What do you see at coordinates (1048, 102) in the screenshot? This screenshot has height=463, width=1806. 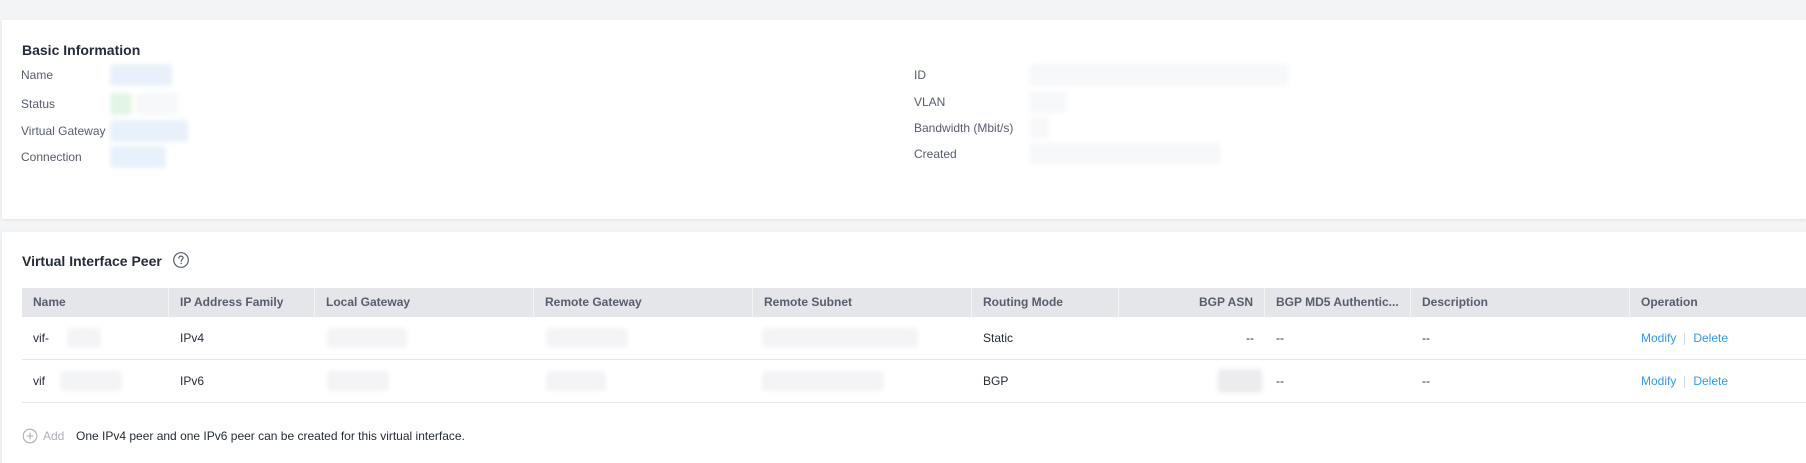 I see `vlan-value` at bounding box center [1048, 102].